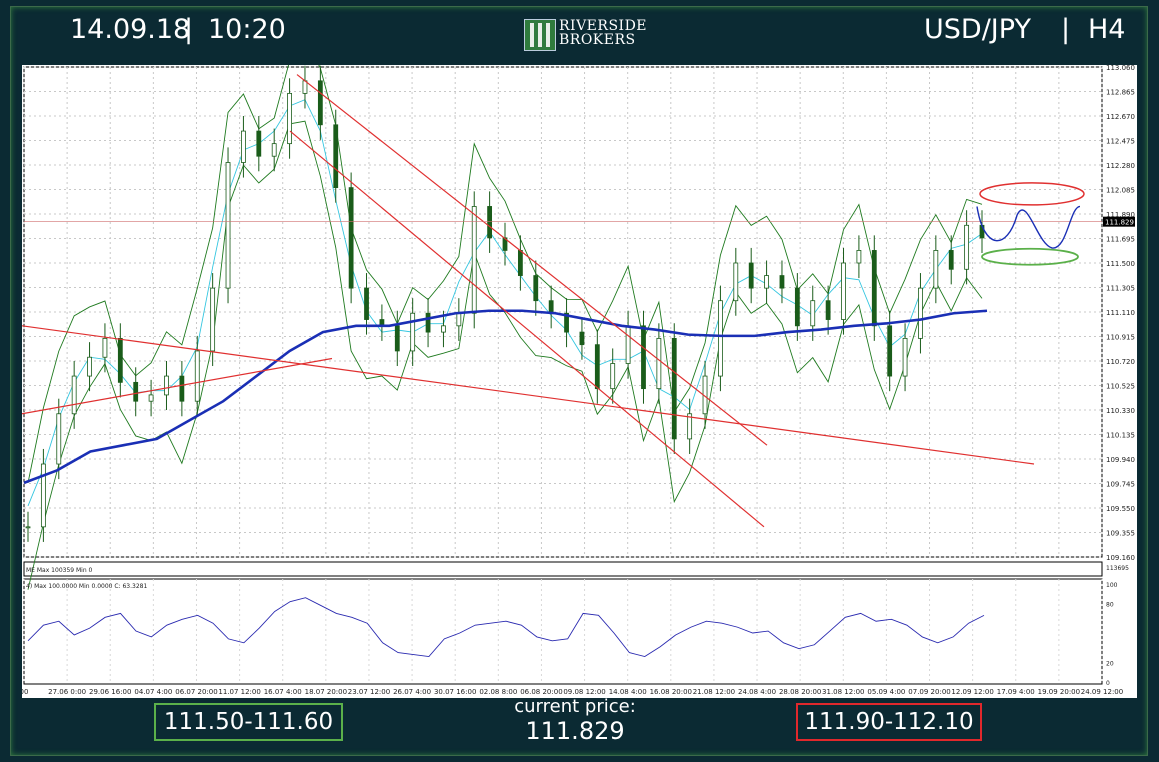  I want to click on brand-name-line2: BROKERS, so click(597, 40).